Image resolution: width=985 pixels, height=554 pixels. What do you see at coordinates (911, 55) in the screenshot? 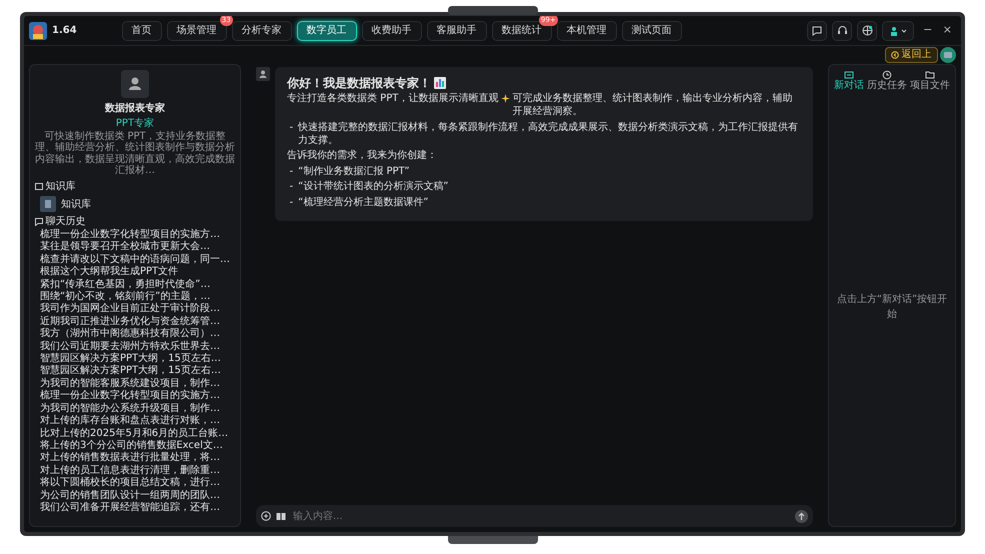
I see `back-button: 返回上` at bounding box center [911, 55].